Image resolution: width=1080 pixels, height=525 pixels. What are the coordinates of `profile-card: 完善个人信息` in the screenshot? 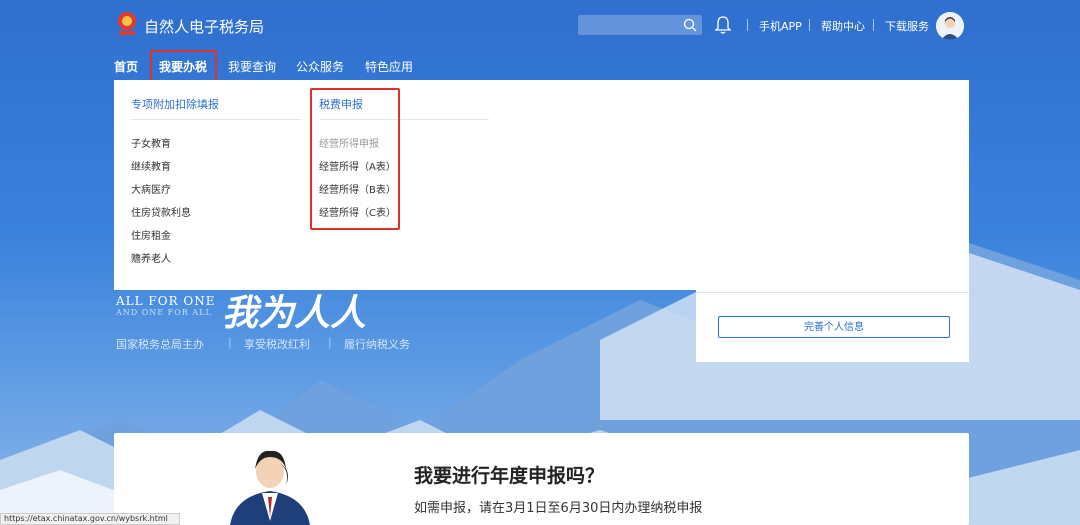 It's located at (832, 326).